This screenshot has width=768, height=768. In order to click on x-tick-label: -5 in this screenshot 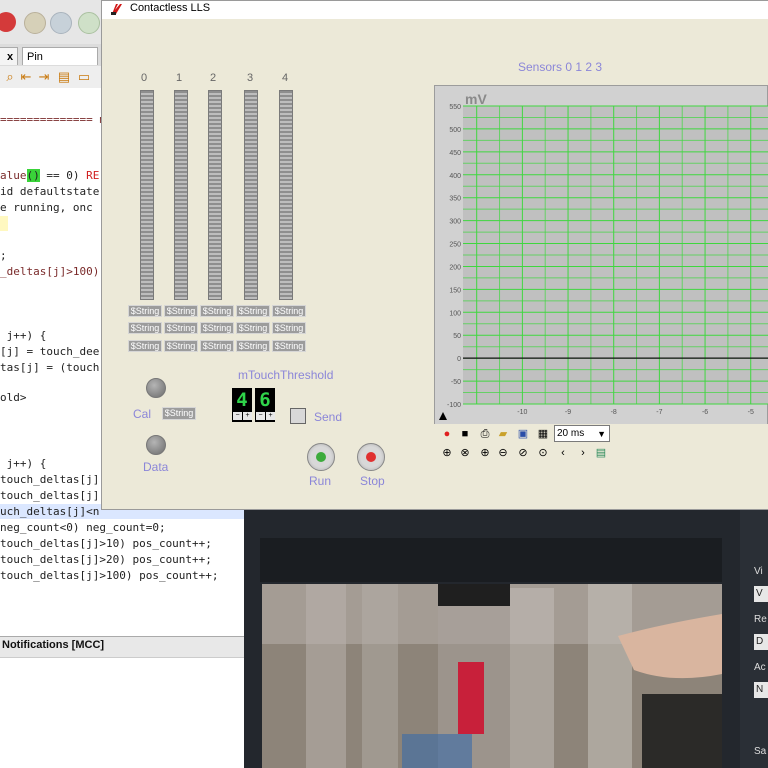, I will do `click(751, 412)`.